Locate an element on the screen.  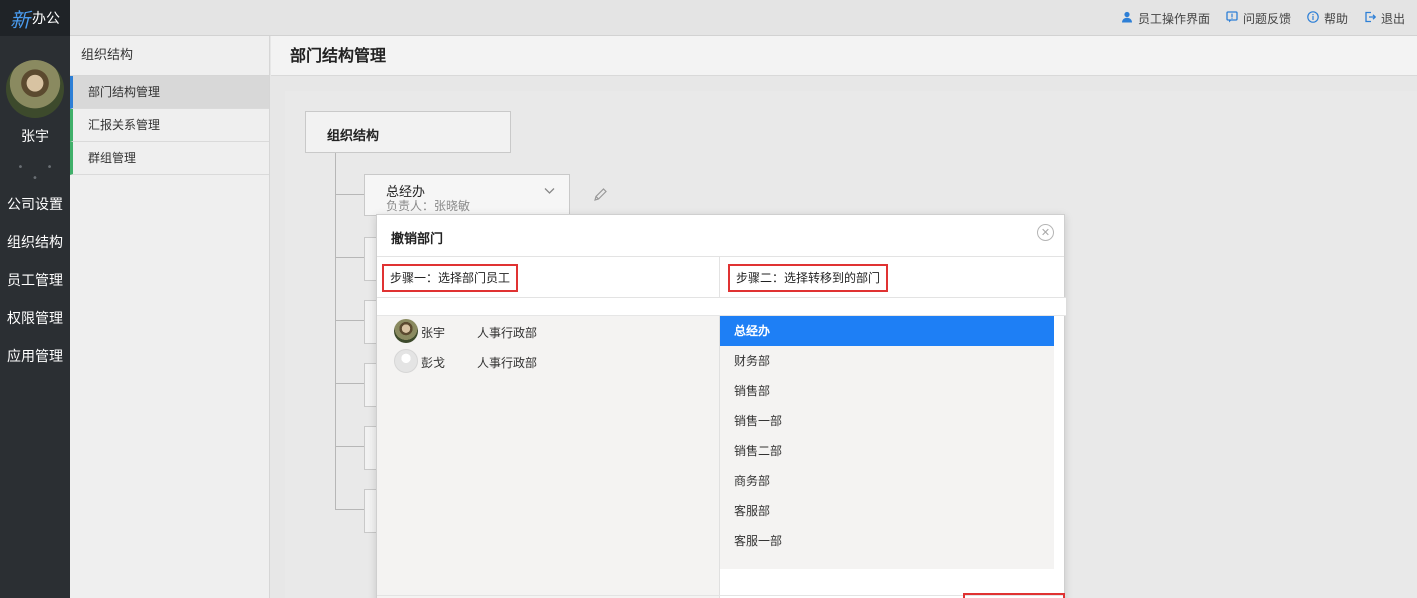
user-icon is located at coordinates (1127, 18).